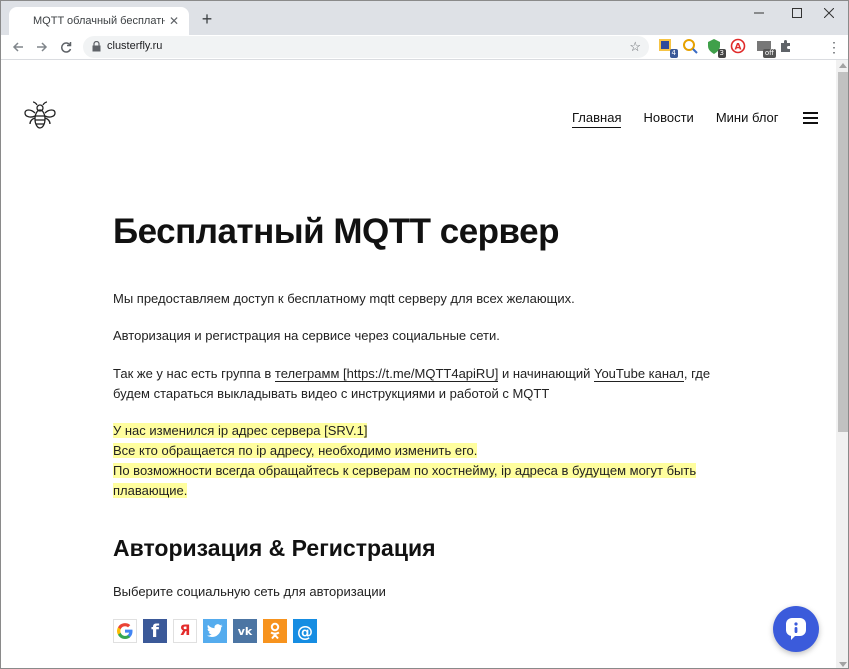 The width and height of the screenshot is (849, 669). Describe the element at coordinates (638, 374) in the screenshot. I see `youtube-link: YouTube канал` at that location.